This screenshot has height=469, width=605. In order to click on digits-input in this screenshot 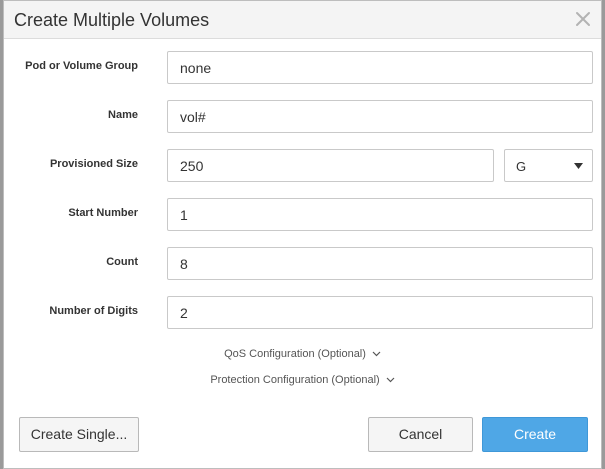, I will do `click(380, 312)`.